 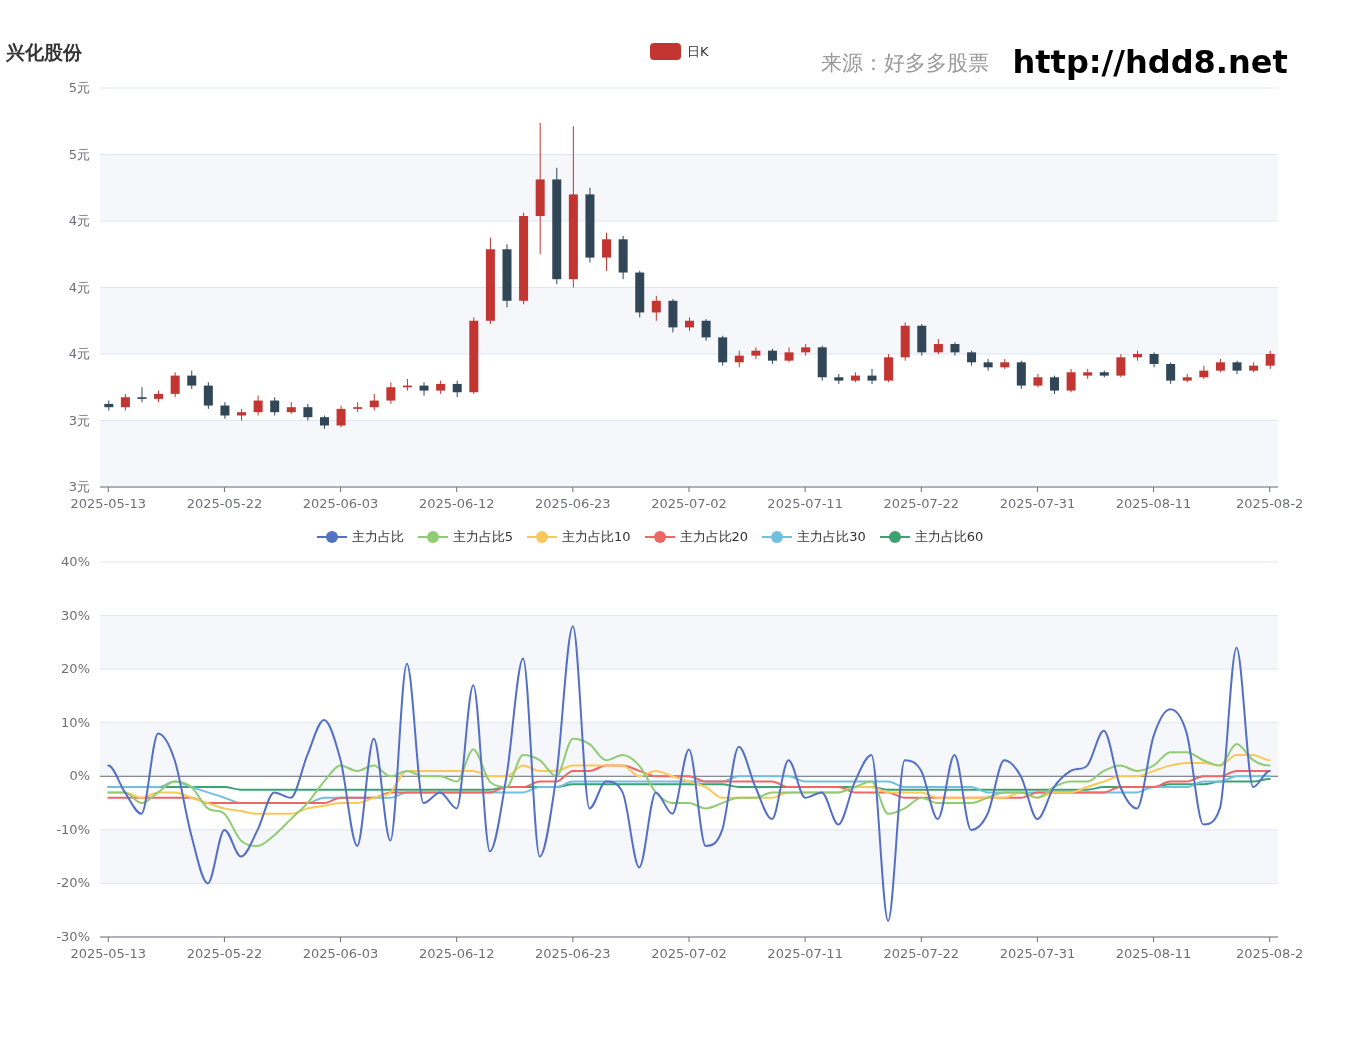 I want to click on y-axis-label: -10%, so click(x=73, y=829).